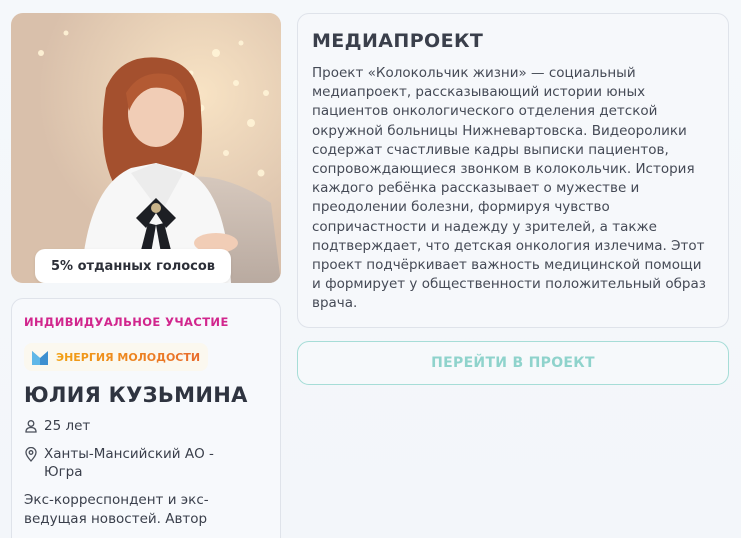  What do you see at coordinates (133, 266) in the screenshot?
I see `votes-badge: 5% отданных голосов` at bounding box center [133, 266].